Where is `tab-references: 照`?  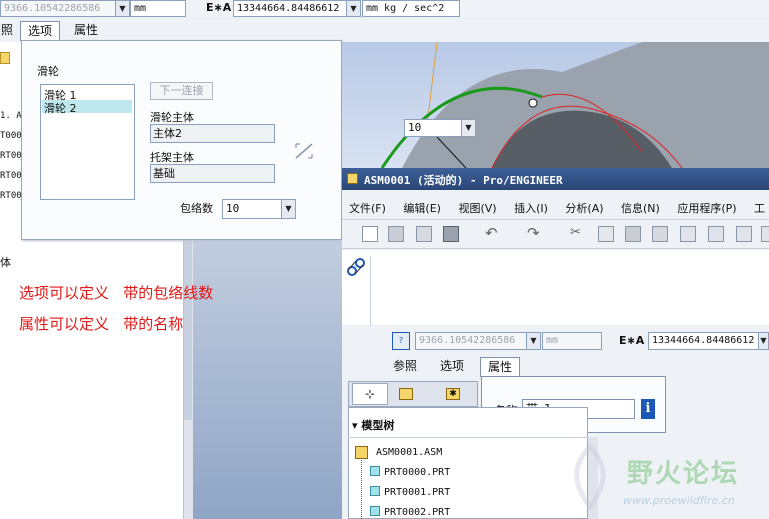
tab-references: 照 is located at coordinates (10, 31).